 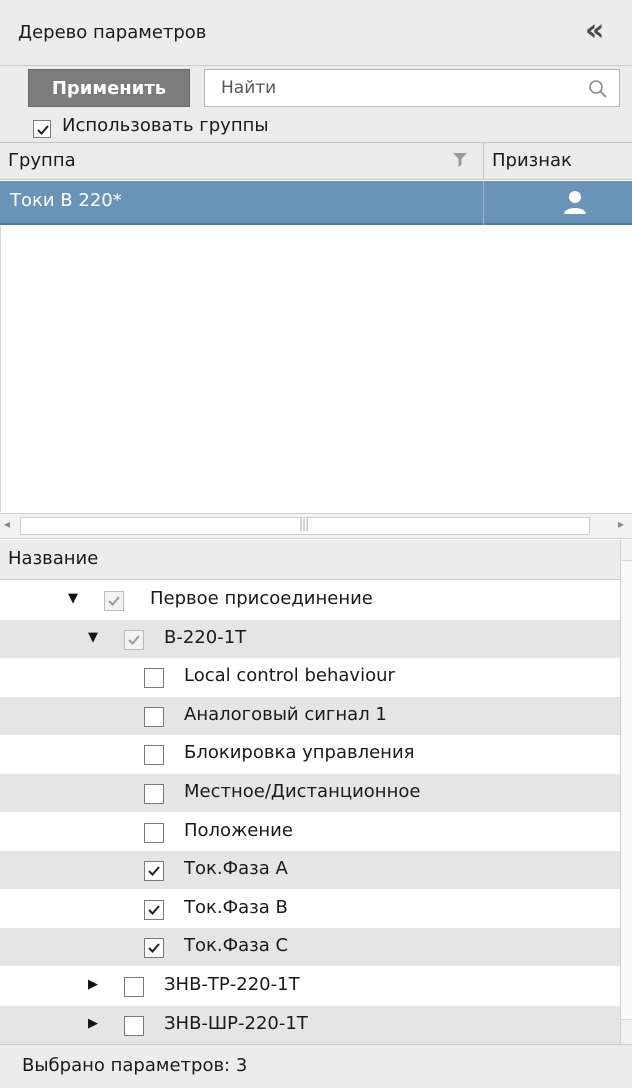 I want to click on vertical-scroll-thumb, so click(x=626, y=790).